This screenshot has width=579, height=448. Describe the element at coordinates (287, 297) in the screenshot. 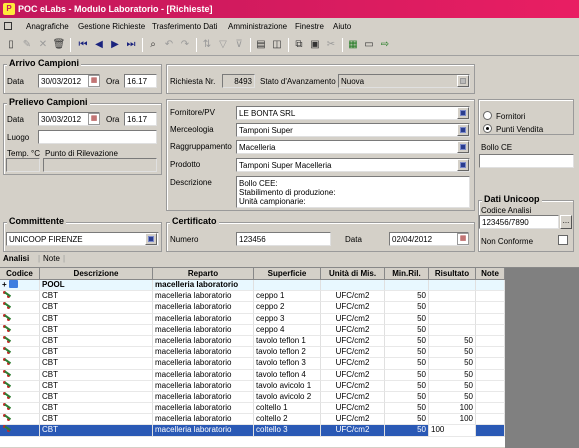

I see `grid-cell: ceppo 1` at that location.